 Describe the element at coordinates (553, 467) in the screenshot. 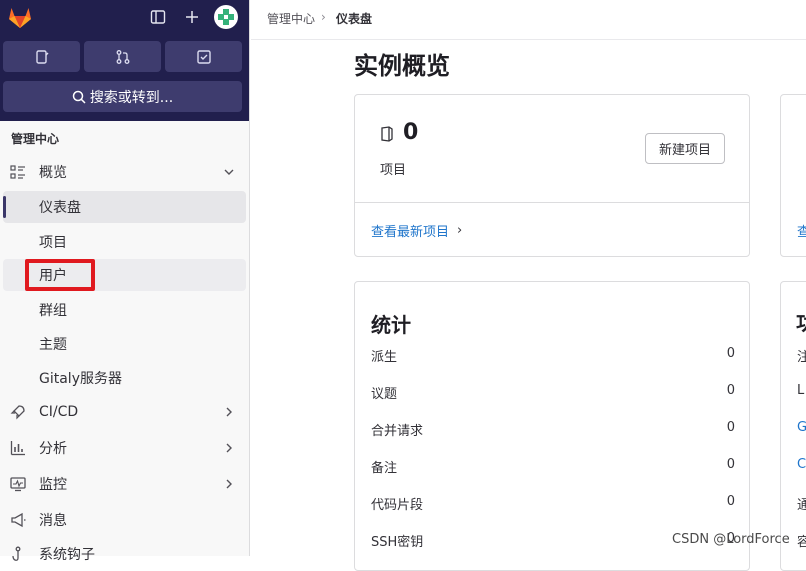

I see `stat-row: 备注 0` at that location.